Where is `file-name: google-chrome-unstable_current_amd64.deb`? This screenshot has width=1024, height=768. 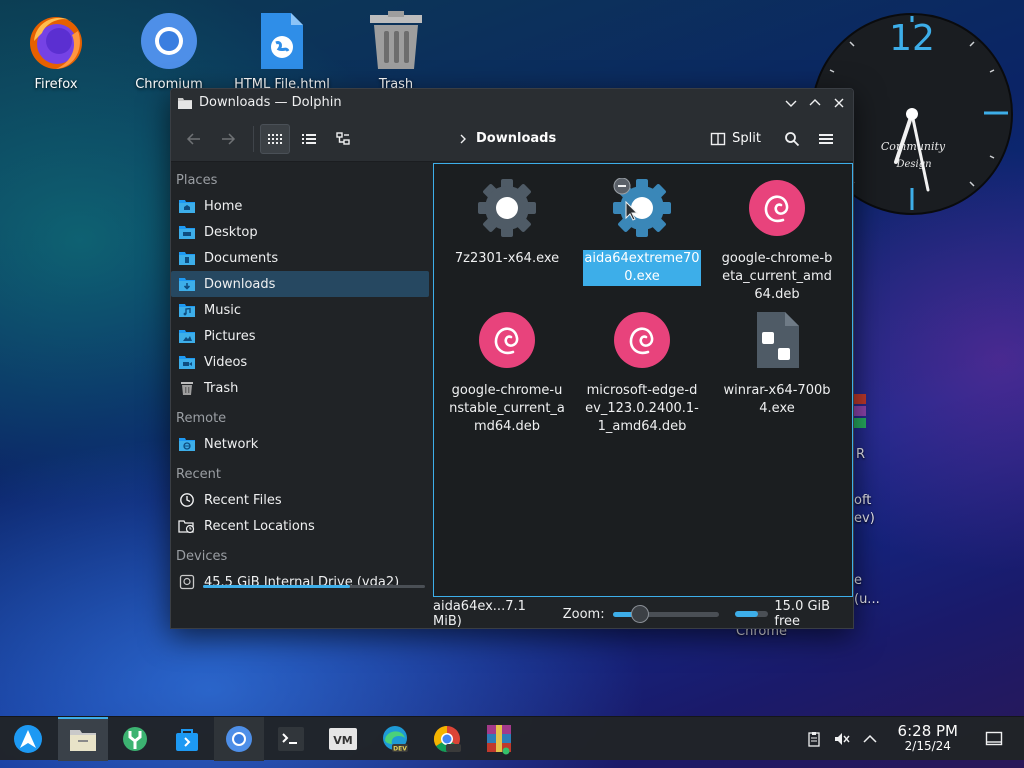
file-name: google-chrome-unstable_current_amd64.deb is located at coordinates (507, 408).